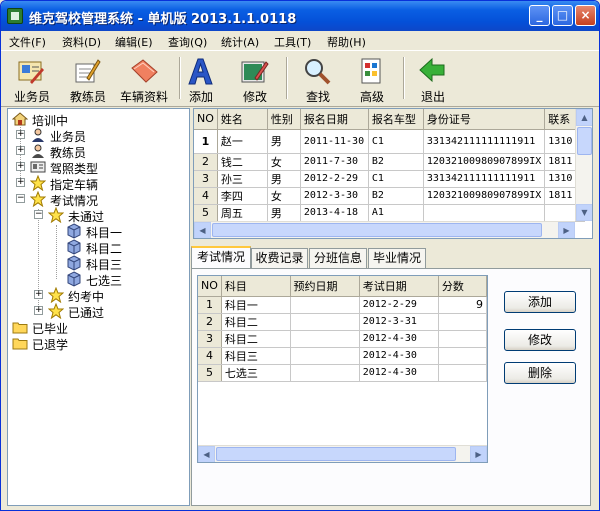 The image size is (600, 511). What do you see at coordinates (240, 42) in the screenshot?
I see `menu-statistics: 统计(A)` at bounding box center [240, 42].